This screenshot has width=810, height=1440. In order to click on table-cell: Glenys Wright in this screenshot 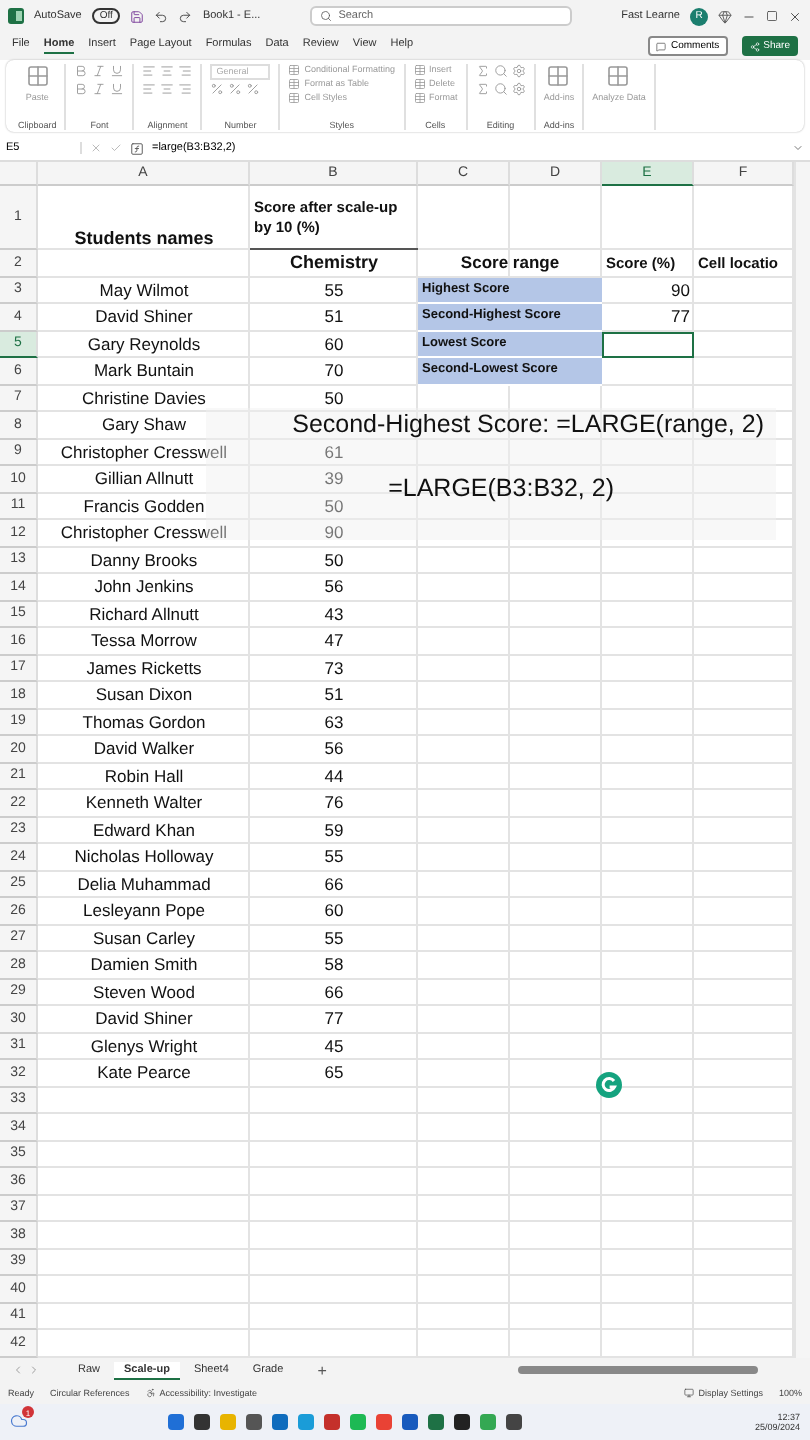, I will do `click(144, 1046)`.